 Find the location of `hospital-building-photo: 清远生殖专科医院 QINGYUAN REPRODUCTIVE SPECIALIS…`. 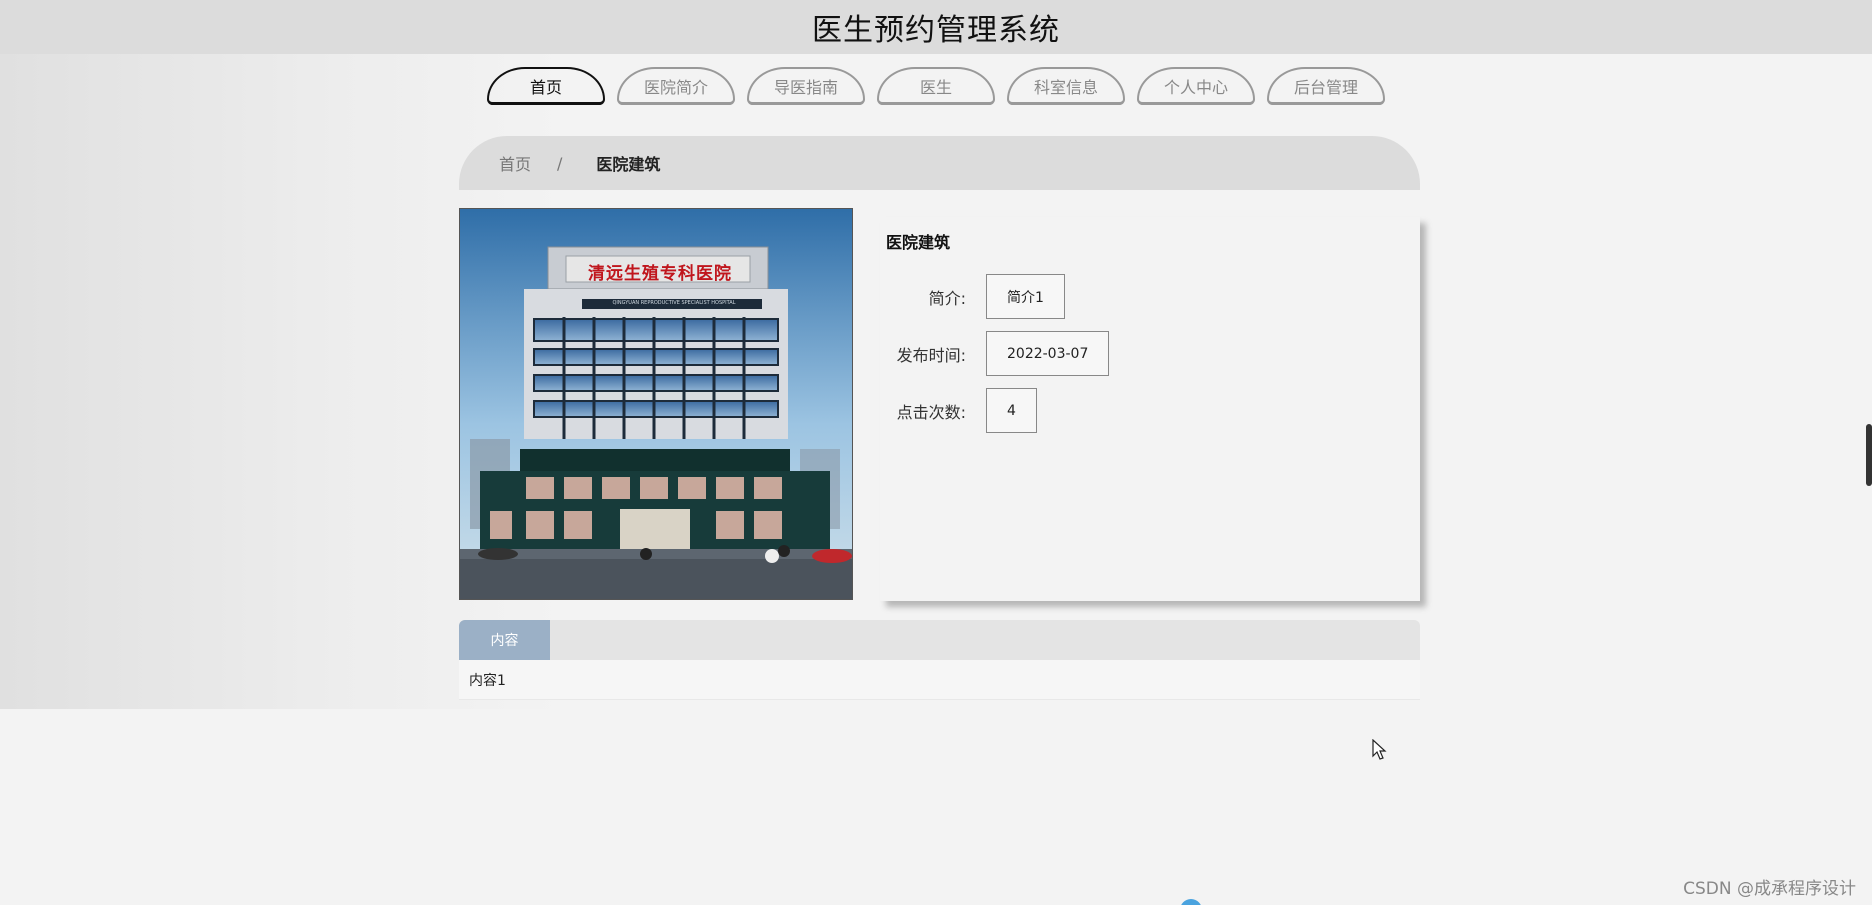

hospital-building-photo: 清远生殖专科医院 QINGYUAN REPRODUCTIVE SPECIALIS… is located at coordinates (656, 404).